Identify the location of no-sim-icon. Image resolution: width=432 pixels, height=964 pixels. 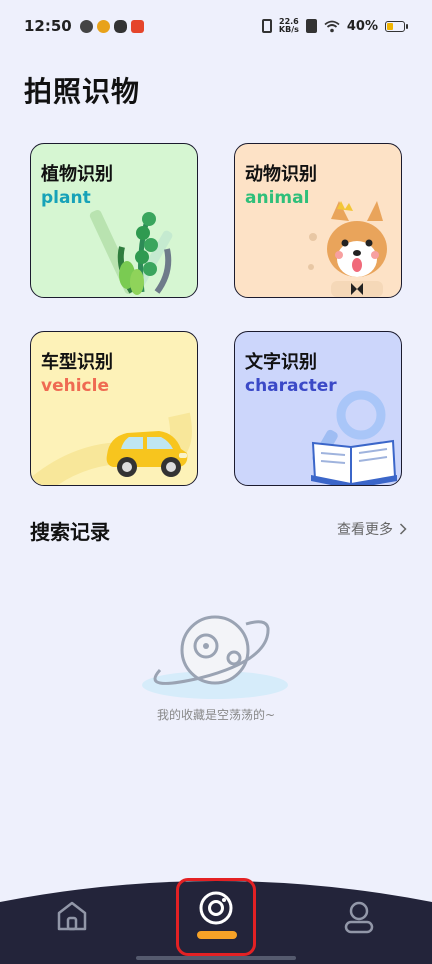
(311, 26).